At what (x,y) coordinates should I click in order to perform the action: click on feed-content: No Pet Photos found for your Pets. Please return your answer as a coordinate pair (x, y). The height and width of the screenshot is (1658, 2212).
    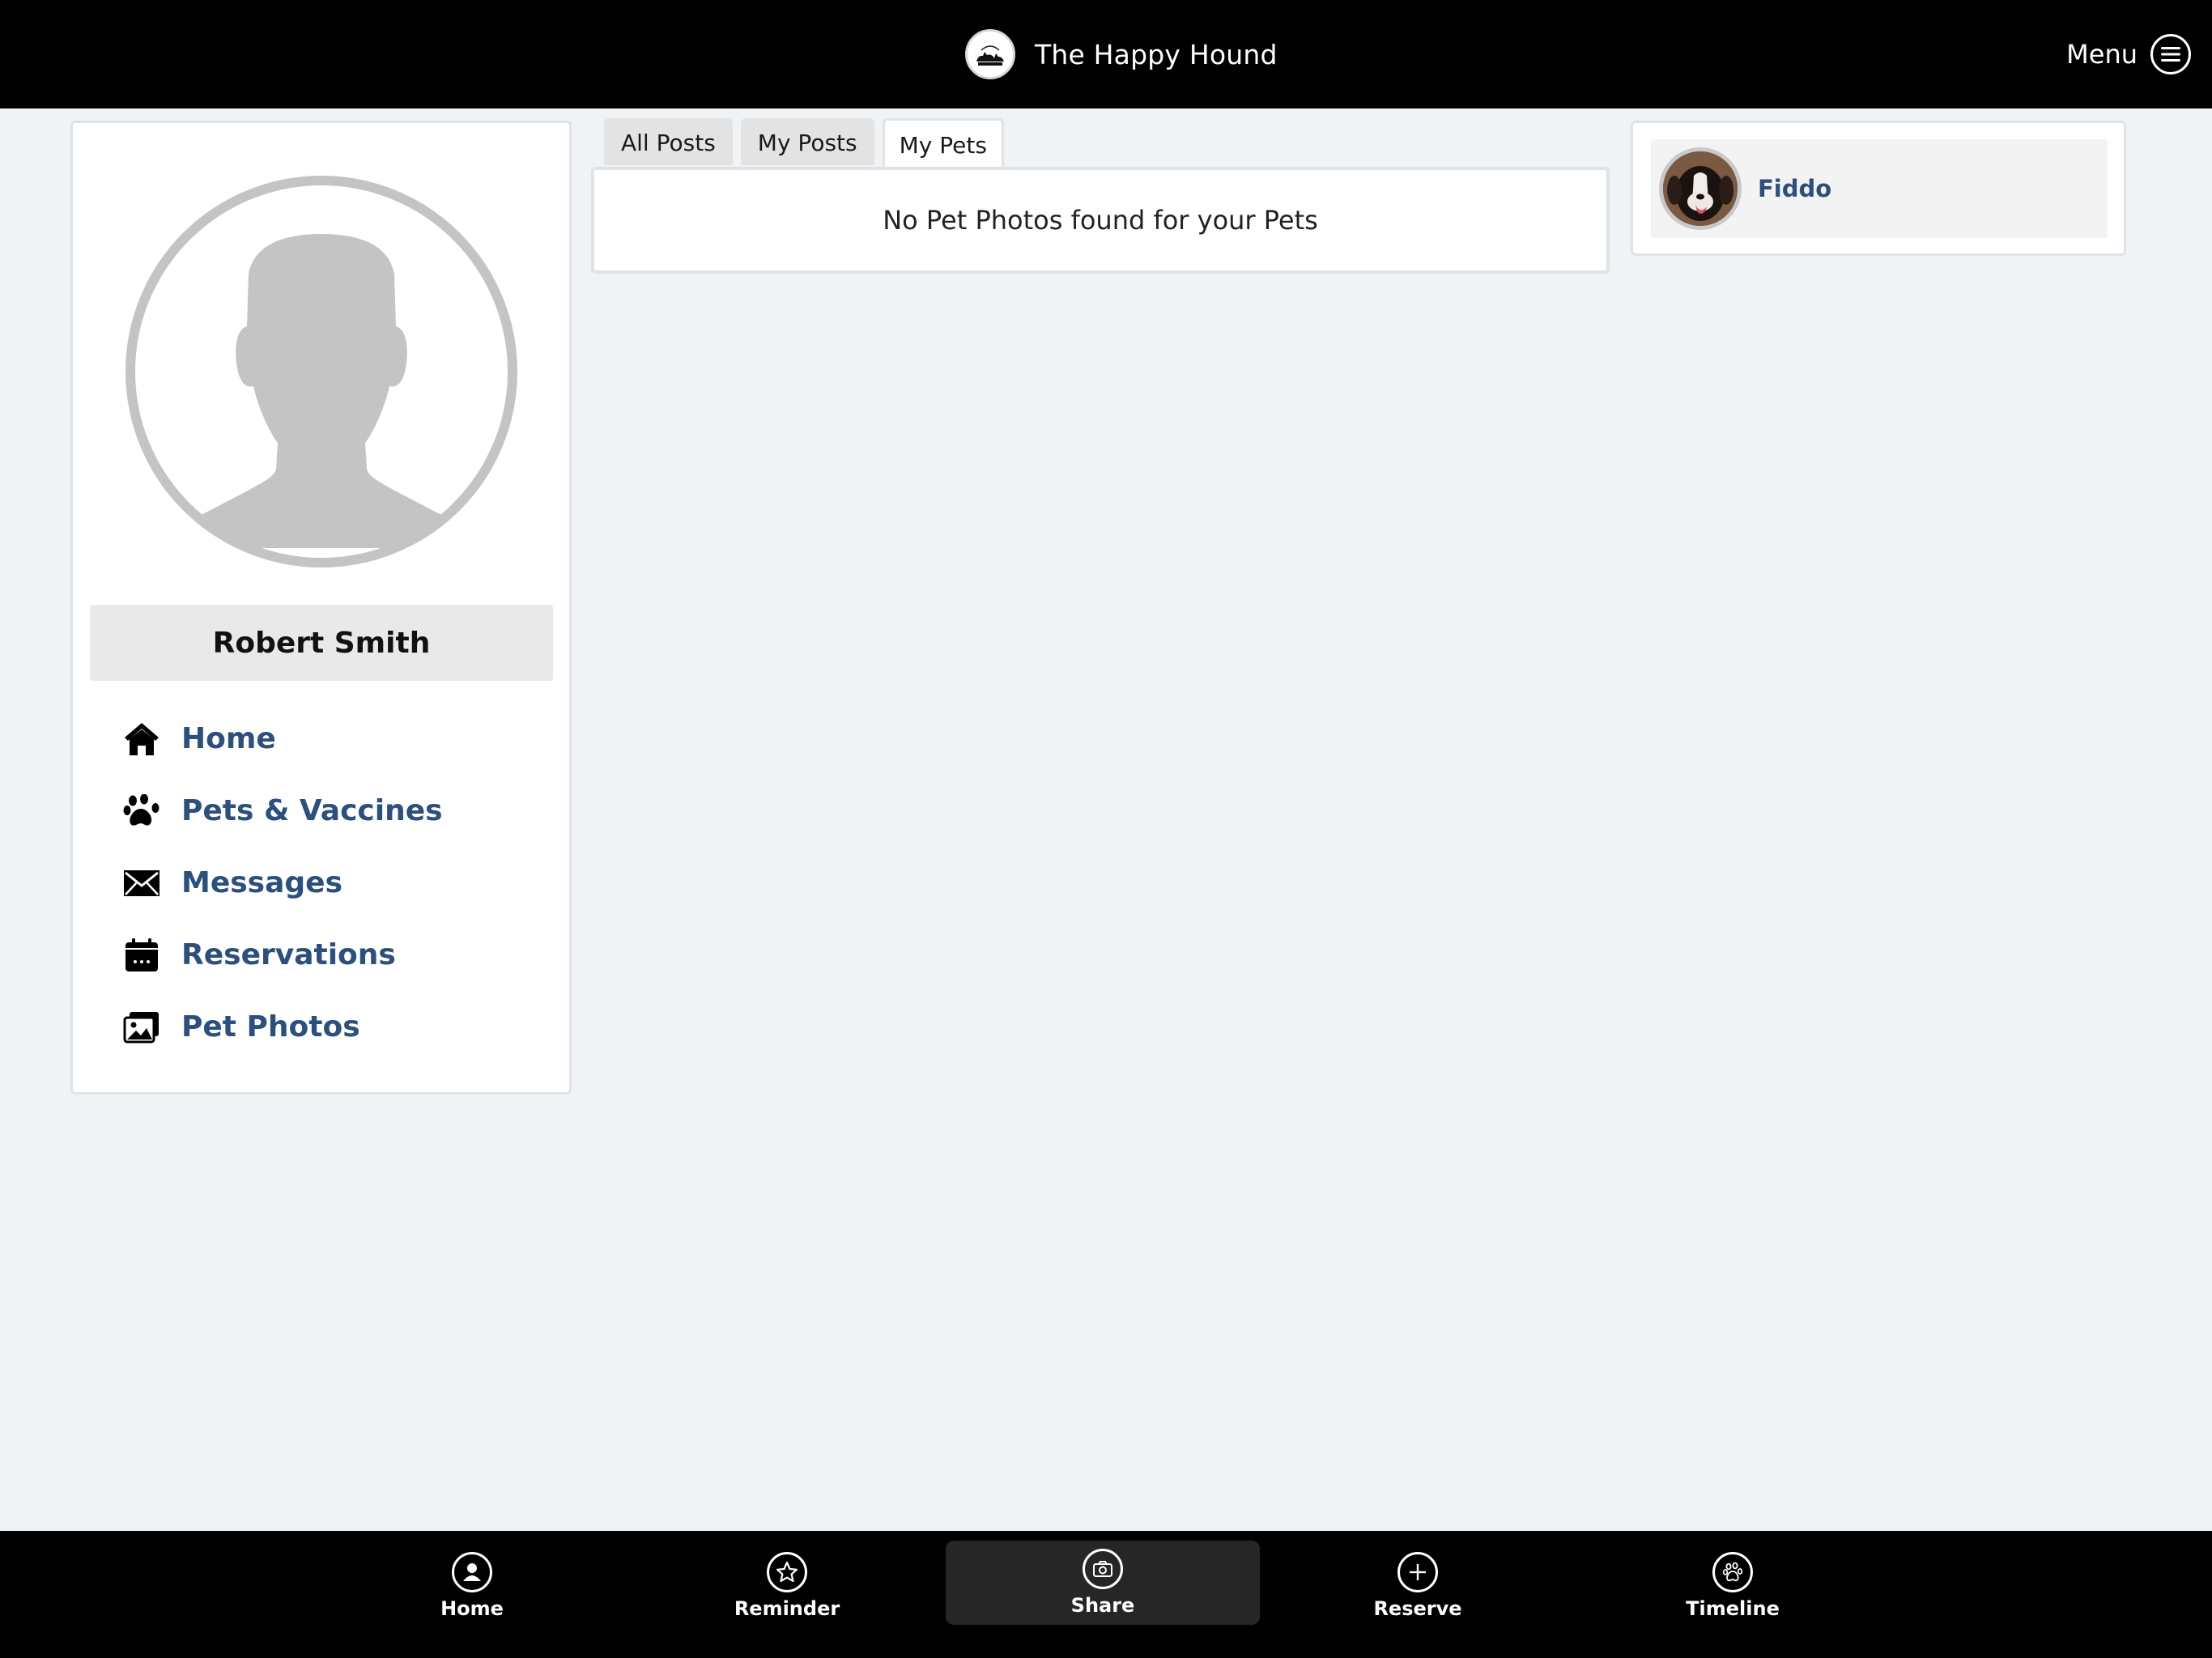
    Looking at the image, I should click on (1101, 220).